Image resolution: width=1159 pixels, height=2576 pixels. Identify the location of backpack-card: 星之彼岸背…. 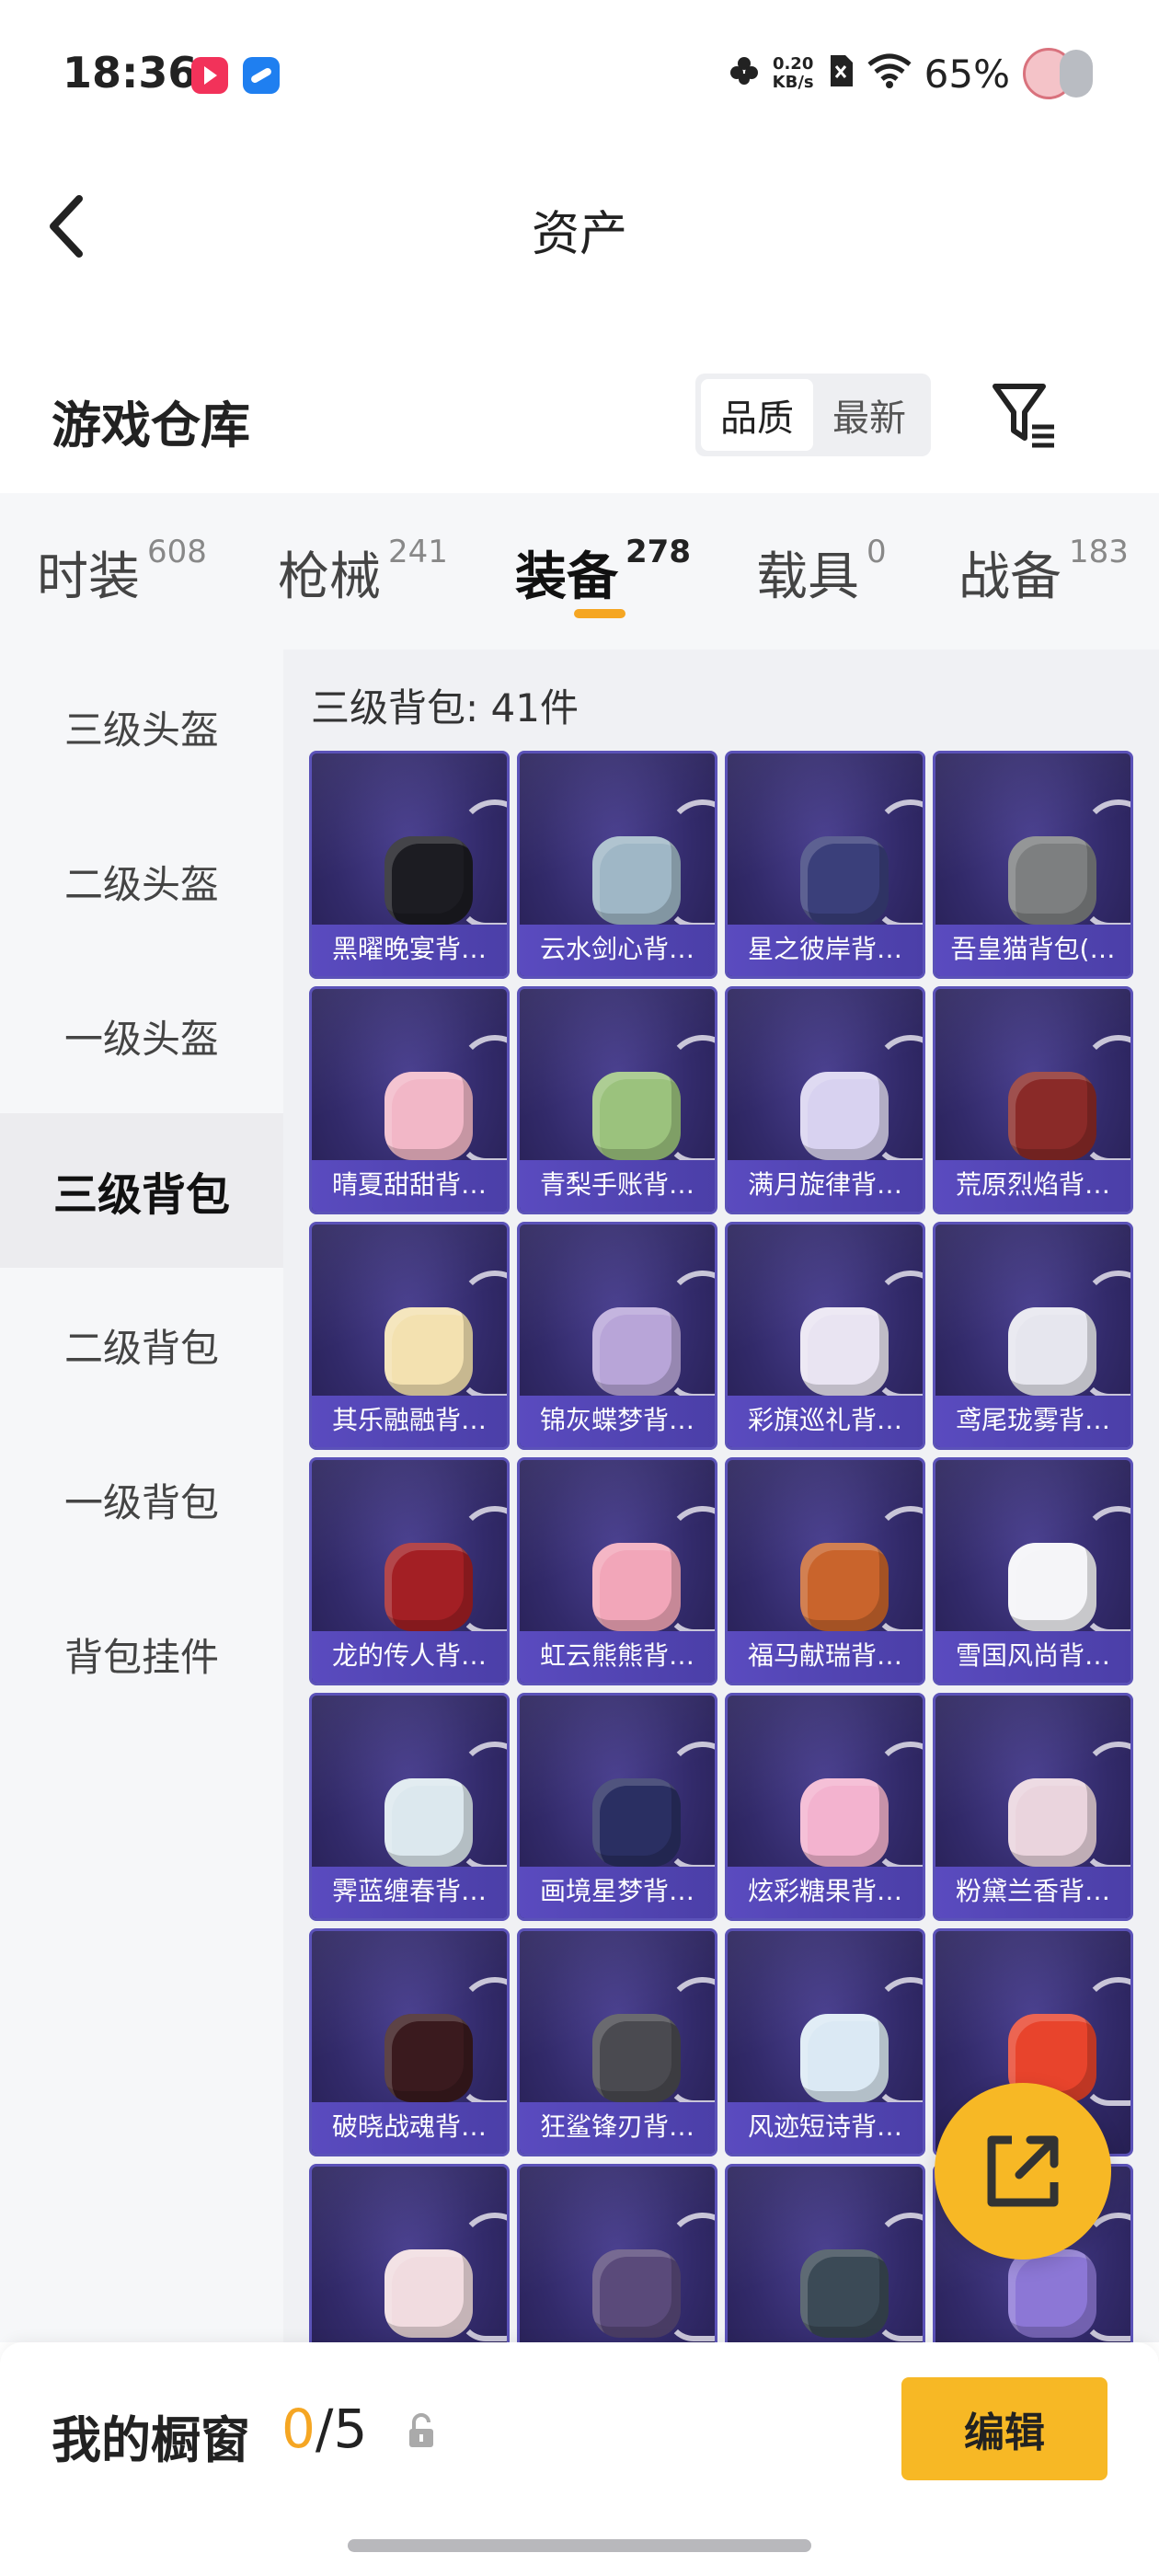
(825, 865).